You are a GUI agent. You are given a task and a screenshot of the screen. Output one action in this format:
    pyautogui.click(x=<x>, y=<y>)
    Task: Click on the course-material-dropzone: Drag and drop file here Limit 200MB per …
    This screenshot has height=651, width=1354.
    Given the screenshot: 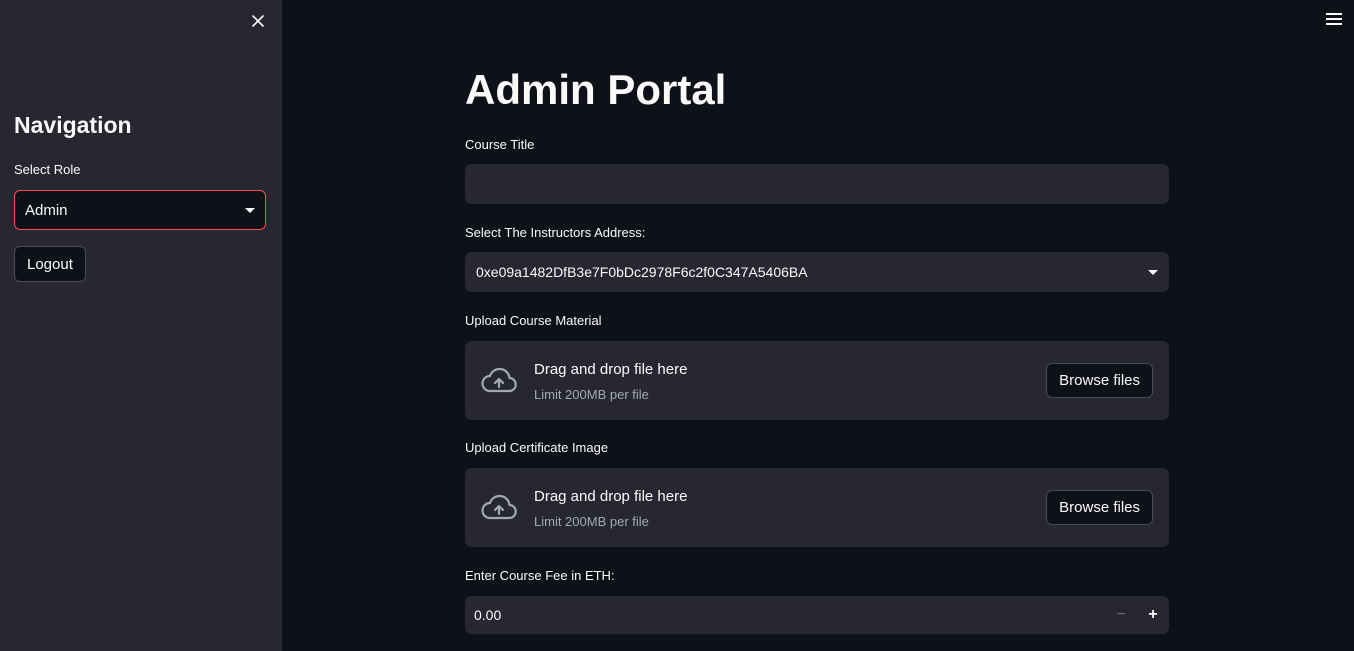 What is the action you would take?
    pyautogui.click(x=817, y=380)
    